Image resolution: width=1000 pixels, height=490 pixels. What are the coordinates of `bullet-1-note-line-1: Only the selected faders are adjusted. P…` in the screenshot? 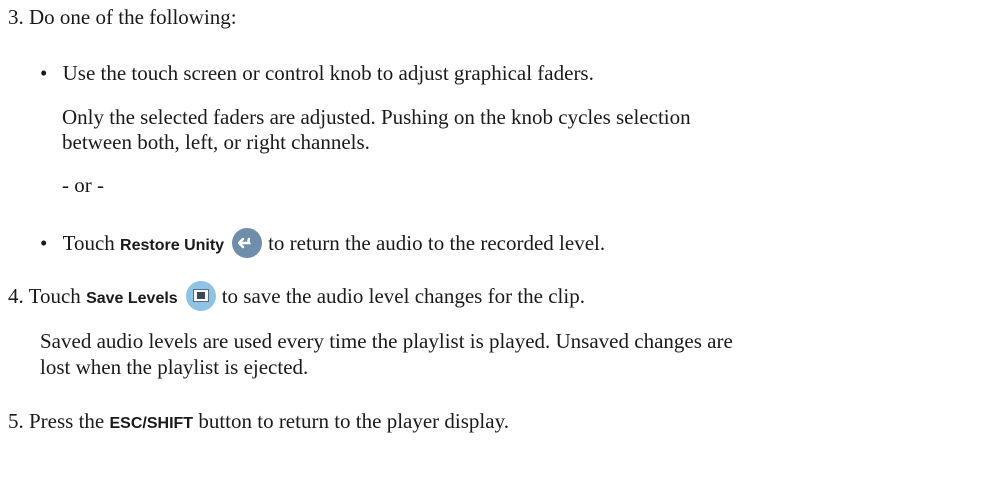 It's located at (376, 117).